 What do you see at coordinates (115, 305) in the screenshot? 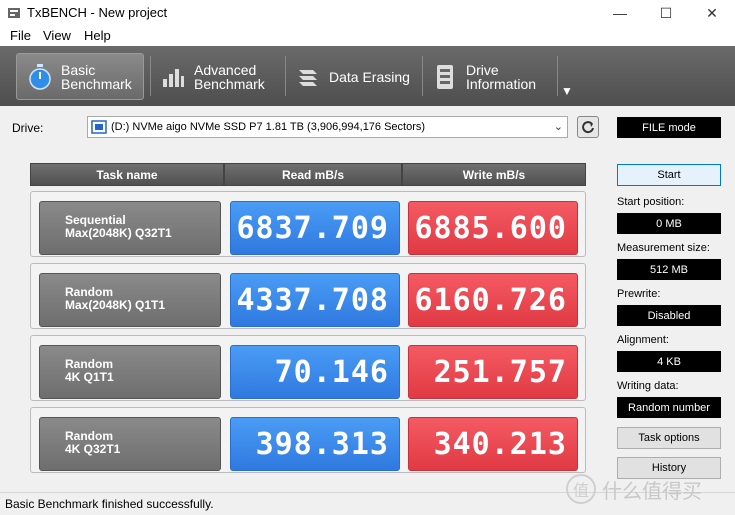
I see `task-name-line2: Max(2048K) Q1T1` at bounding box center [115, 305].